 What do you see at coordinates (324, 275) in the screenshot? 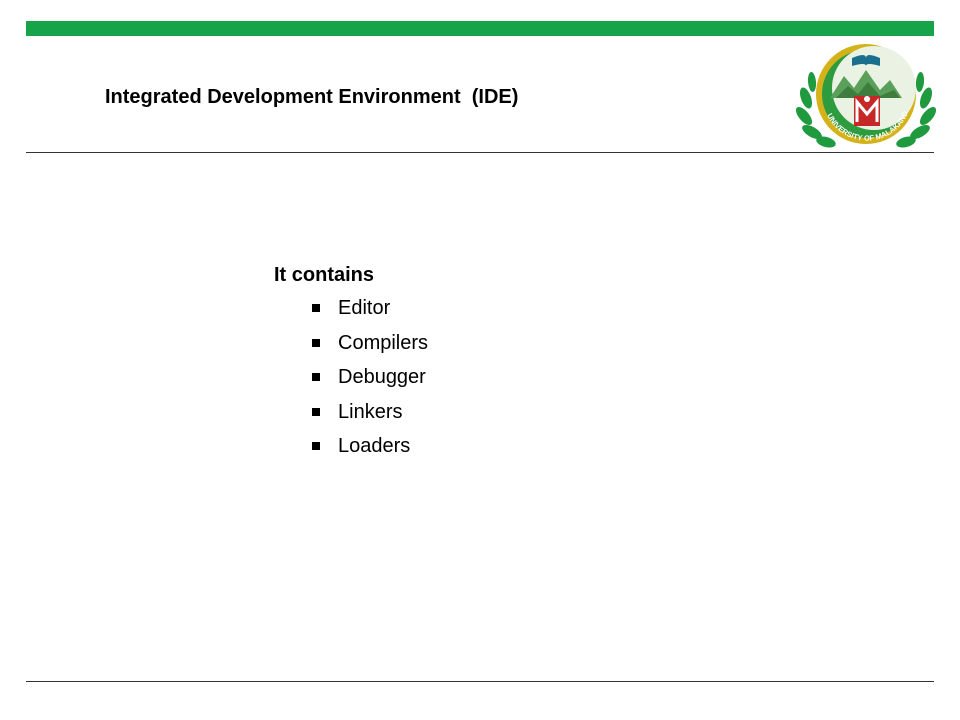
I see `intro-text: It contains` at bounding box center [324, 275].